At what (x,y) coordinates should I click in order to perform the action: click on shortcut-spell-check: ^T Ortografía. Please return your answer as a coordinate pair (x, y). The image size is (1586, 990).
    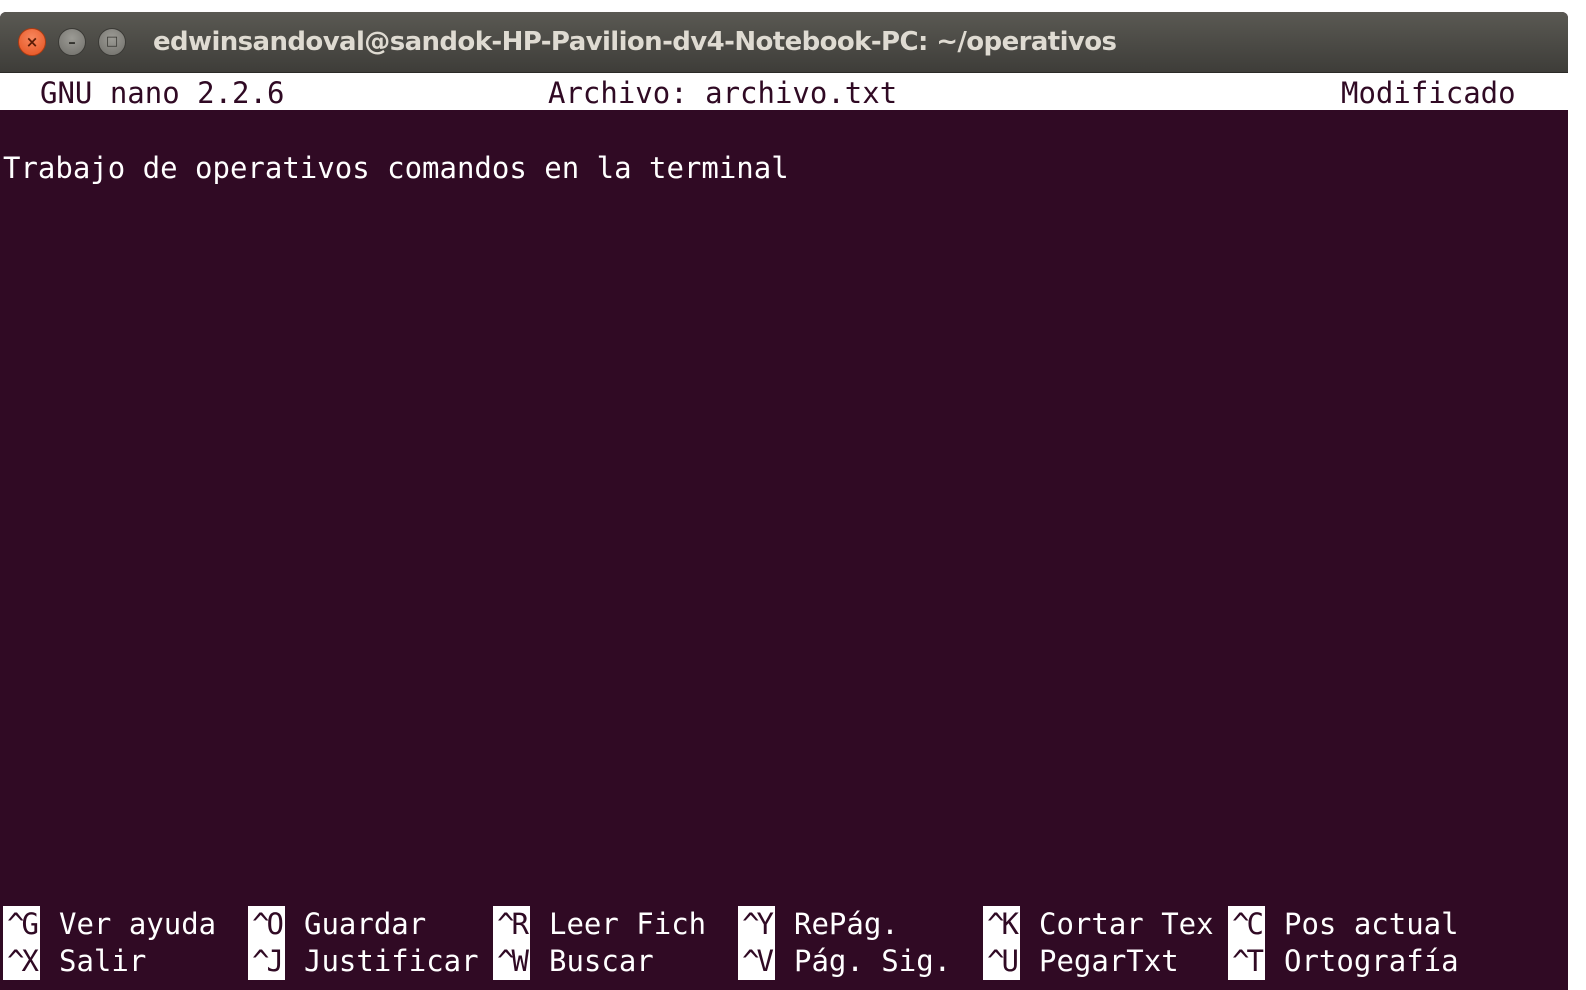
    Looking at the image, I should click on (1343, 961).